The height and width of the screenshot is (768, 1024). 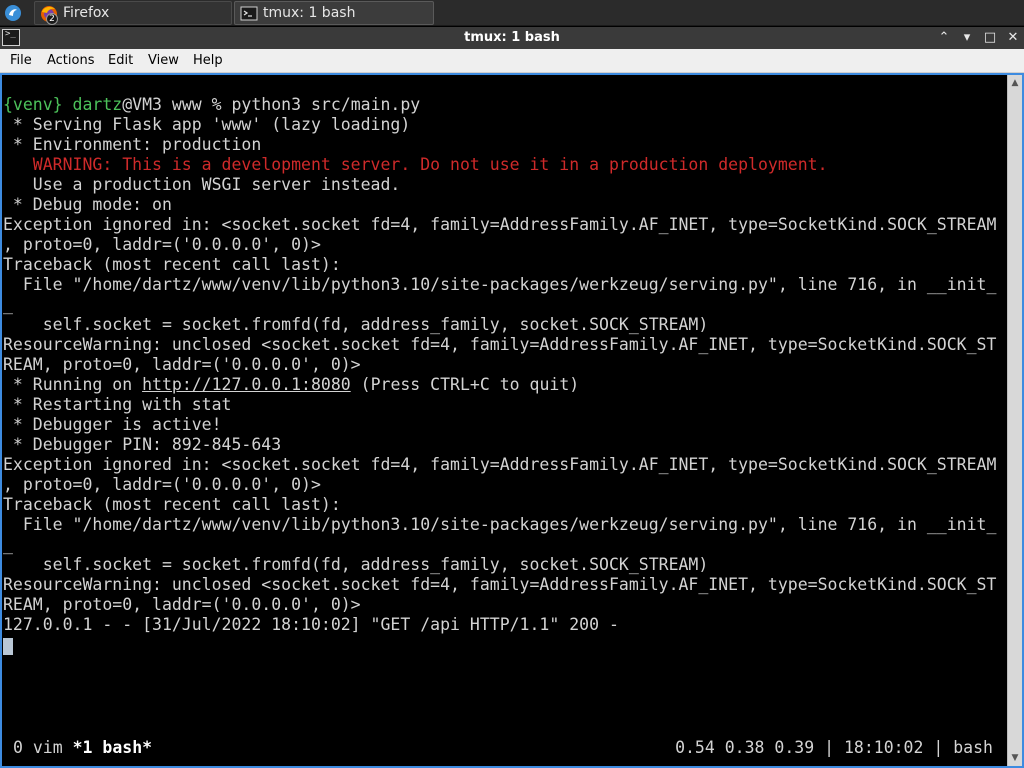 I want to click on server-url-link: http://127.0.0.1:8080, so click(x=246, y=384).